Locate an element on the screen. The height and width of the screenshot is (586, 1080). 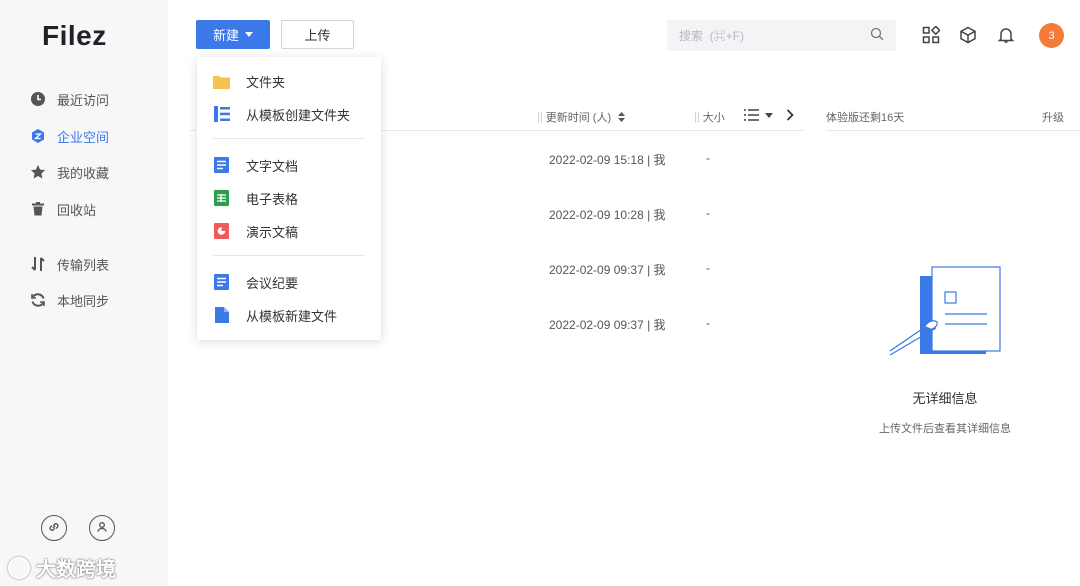
detail-panel-divider is located at coordinates (953, 130).